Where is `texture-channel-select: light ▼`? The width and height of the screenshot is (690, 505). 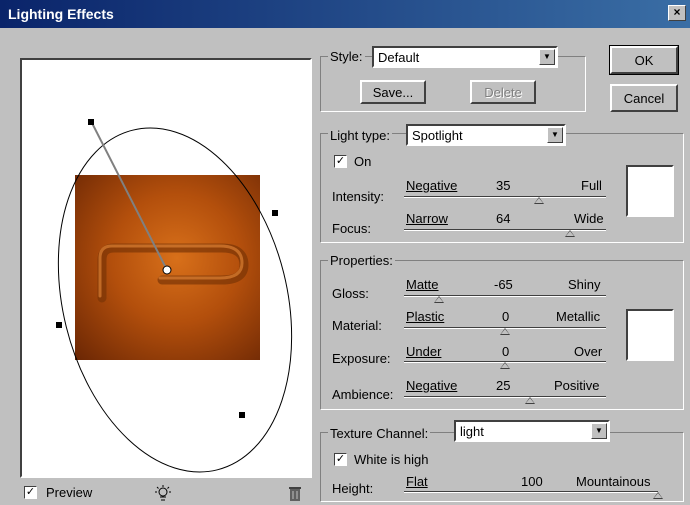 texture-channel-select: light ▼ is located at coordinates (532, 431).